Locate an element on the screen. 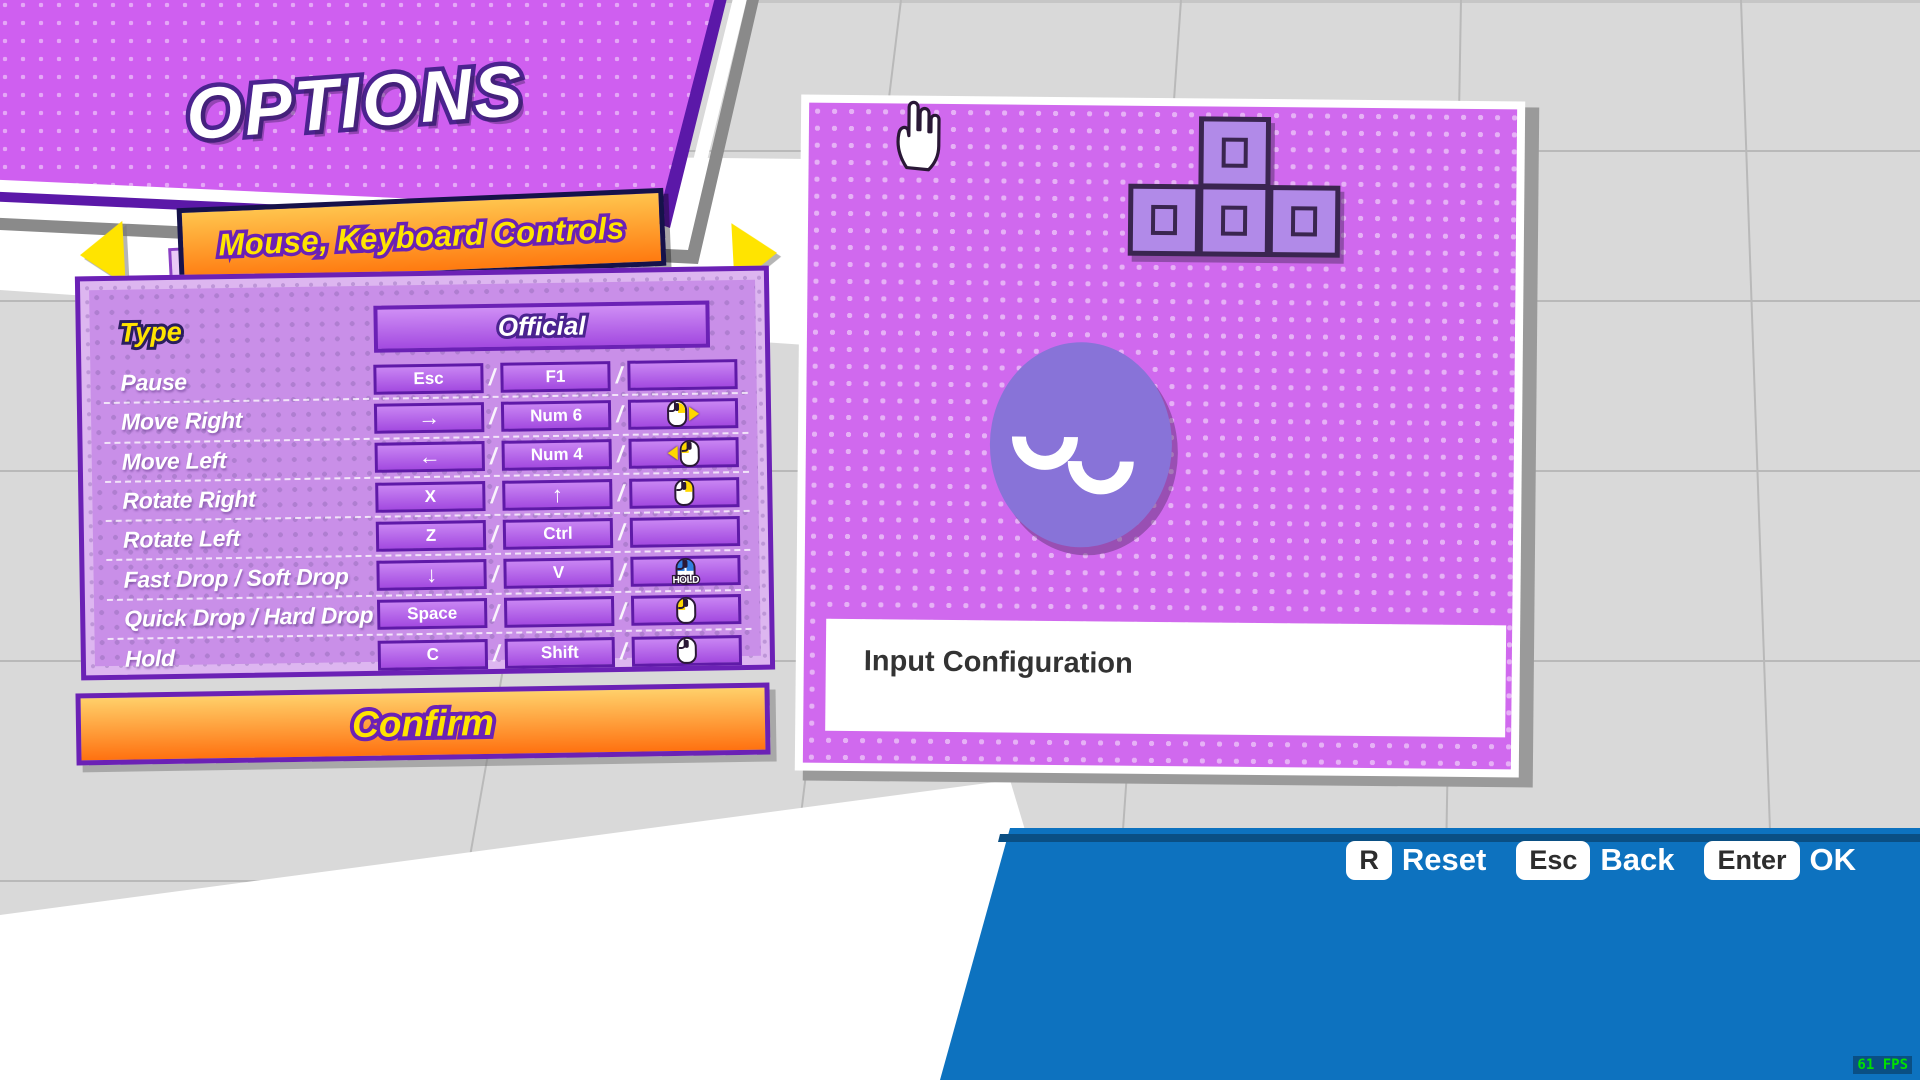  keybinding-slot-2-label: V is located at coordinates (558, 572).